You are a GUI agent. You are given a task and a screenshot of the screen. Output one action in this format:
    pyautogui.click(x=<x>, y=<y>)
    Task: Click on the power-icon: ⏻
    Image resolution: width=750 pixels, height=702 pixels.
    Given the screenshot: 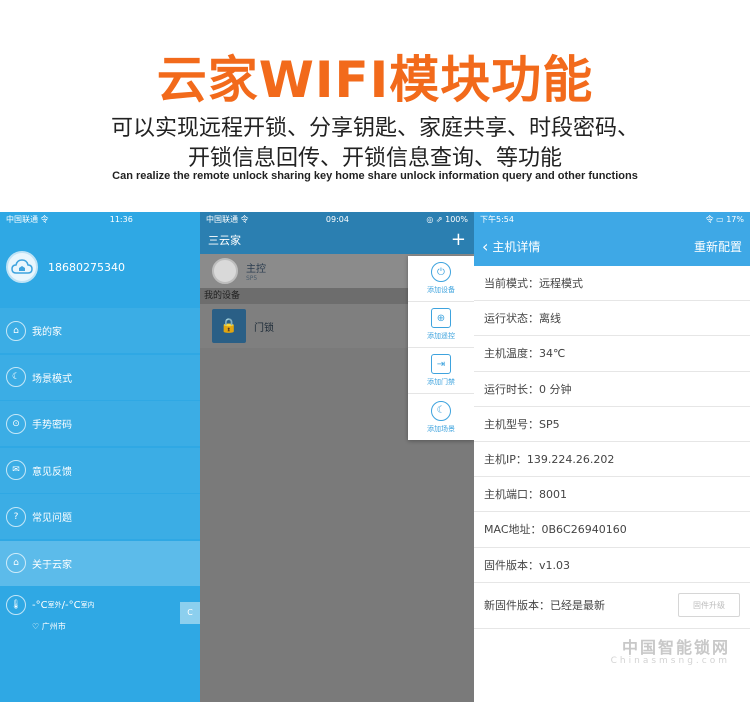 What is the action you would take?
    pyautogui.click(x=441, y=272)
    